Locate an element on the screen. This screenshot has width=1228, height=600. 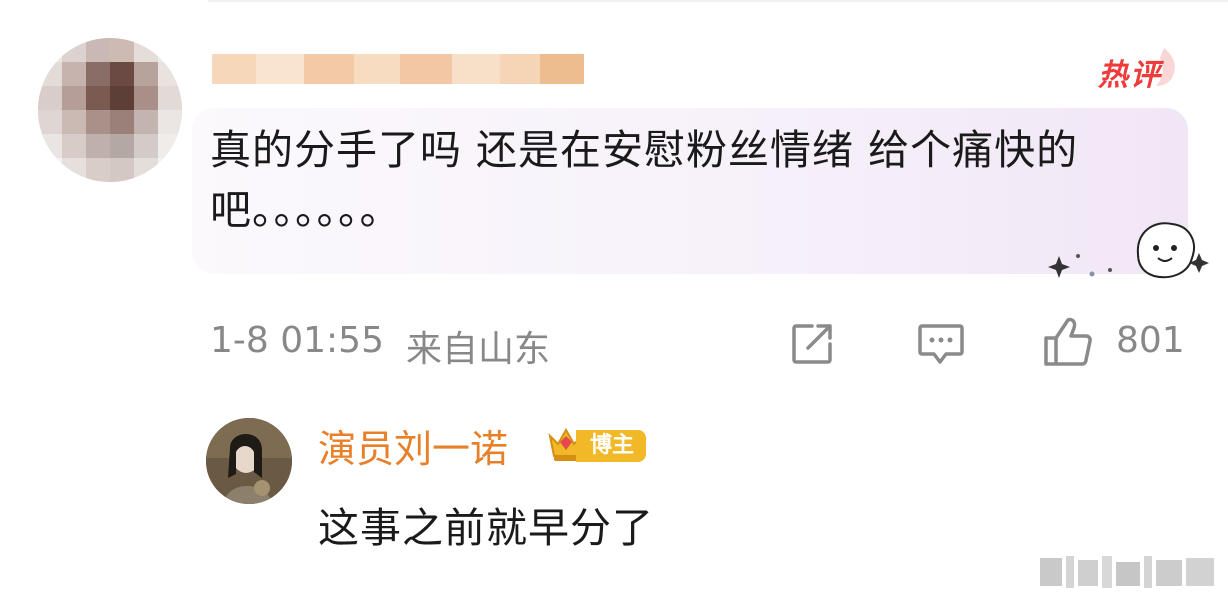
hot-comment-badge: 热评 is located at coordinates (1138, 68).